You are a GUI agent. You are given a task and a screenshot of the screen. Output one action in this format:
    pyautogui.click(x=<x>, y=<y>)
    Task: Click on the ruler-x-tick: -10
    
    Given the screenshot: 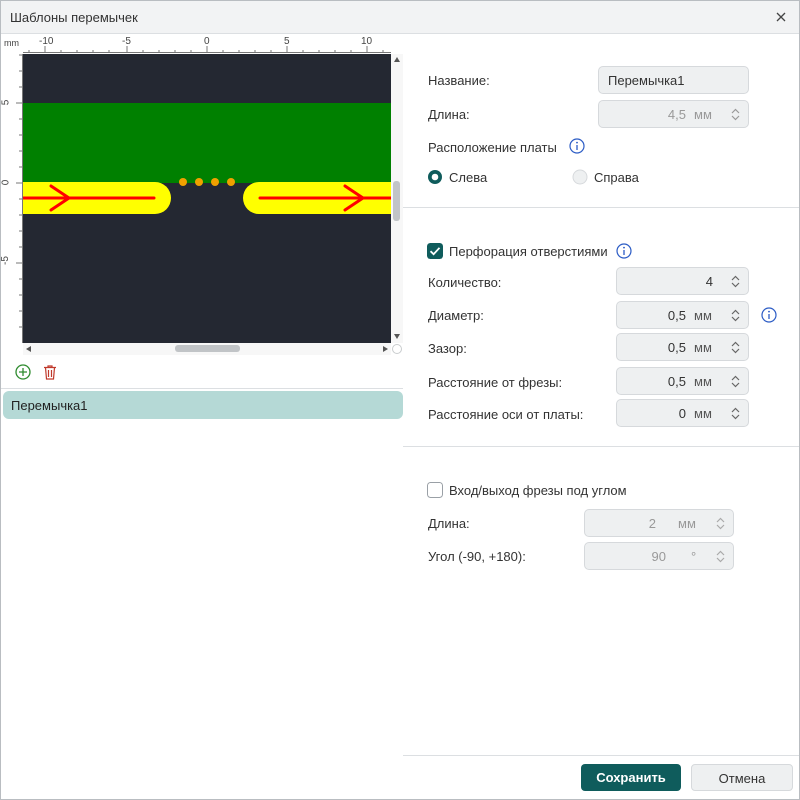 What is the action you would take?
    pyautogui.click(x=46, y=41)
    